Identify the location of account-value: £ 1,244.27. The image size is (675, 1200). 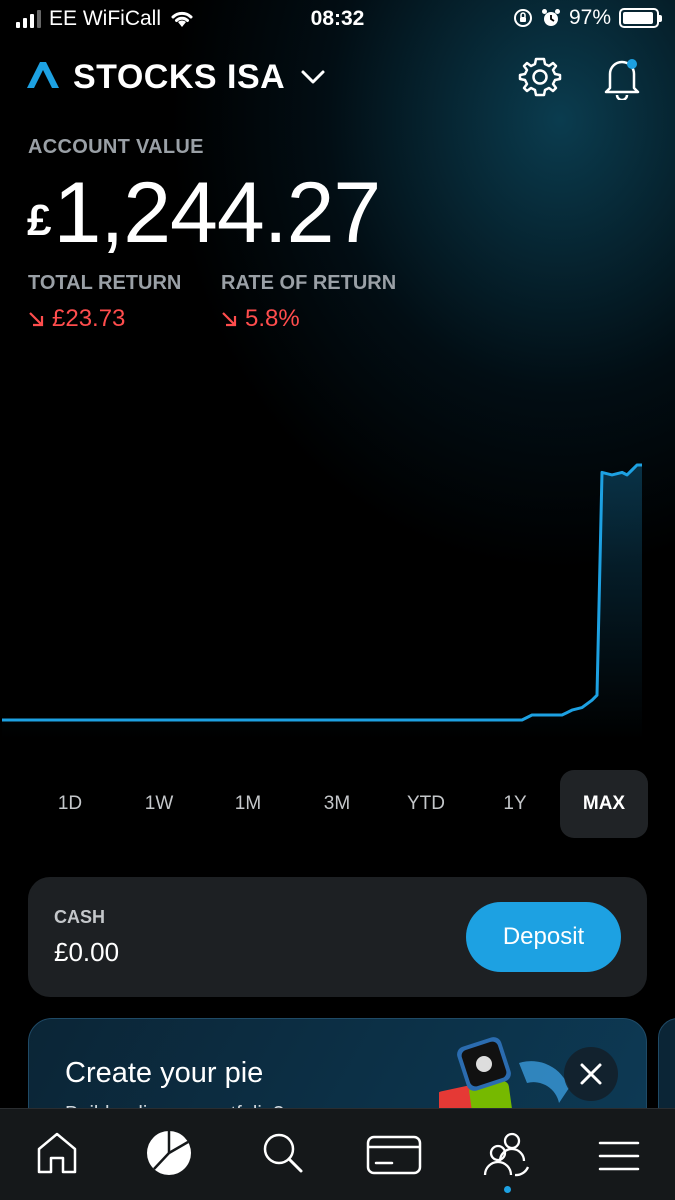
(204, 213).